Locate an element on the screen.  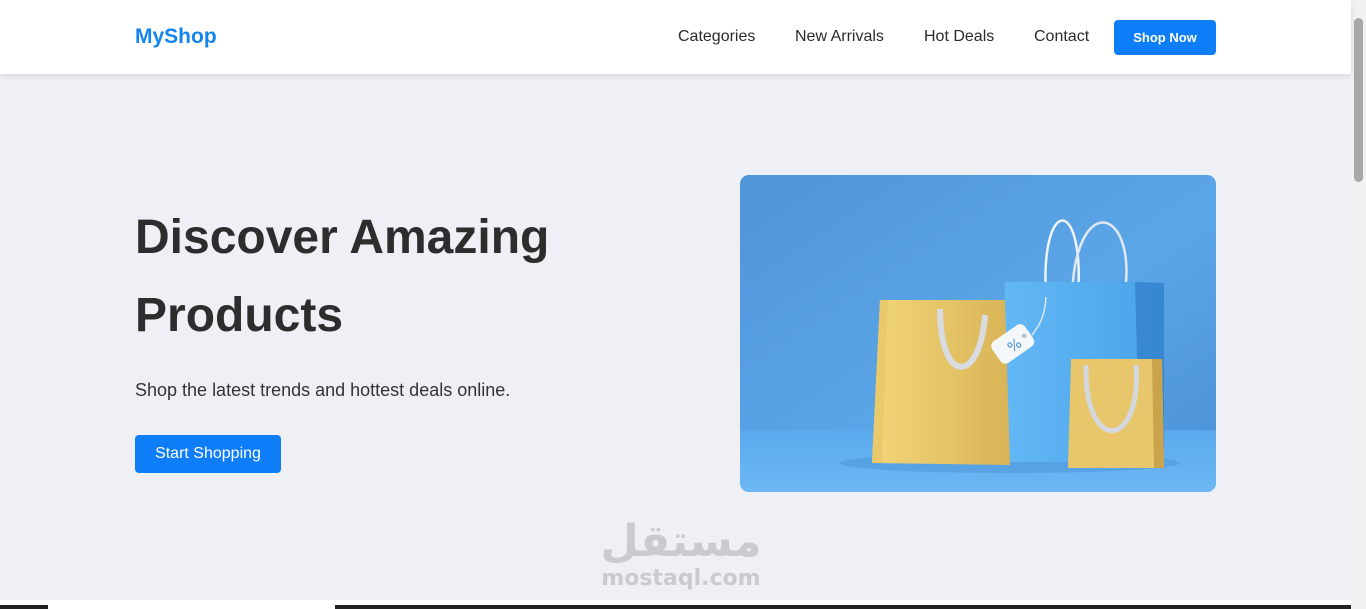
watermark: مستقل mostaql.com is located at coordinates (681, 558).